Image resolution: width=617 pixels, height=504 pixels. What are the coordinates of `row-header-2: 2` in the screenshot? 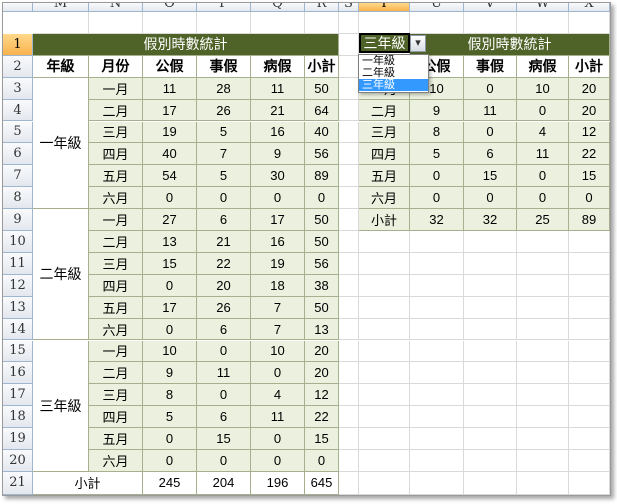 It's located at (18, 66).